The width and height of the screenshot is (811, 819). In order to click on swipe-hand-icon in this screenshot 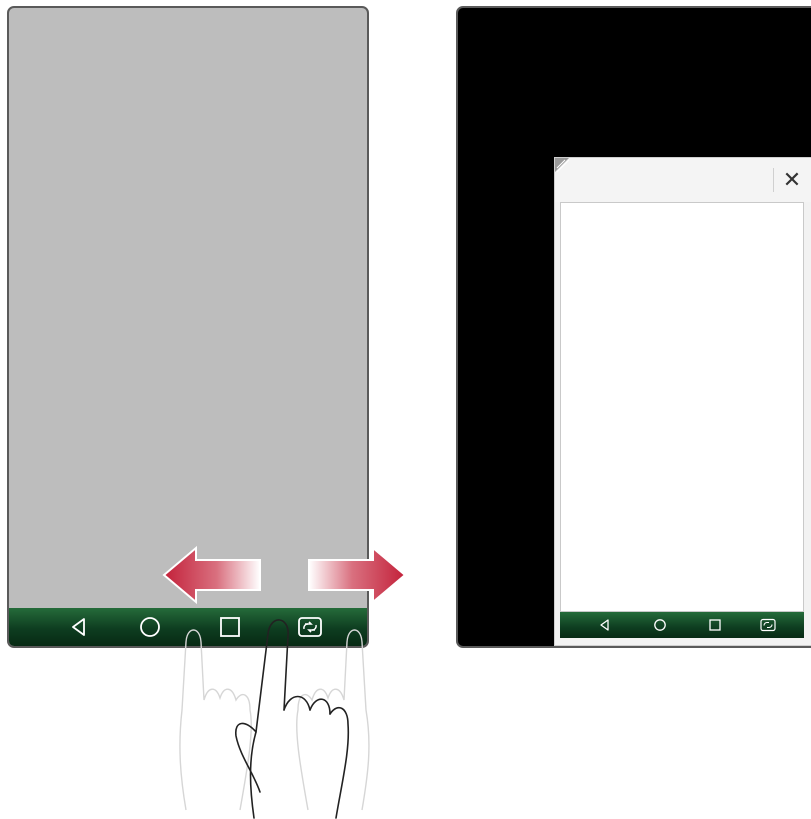, I will do `click(274, 719)`.